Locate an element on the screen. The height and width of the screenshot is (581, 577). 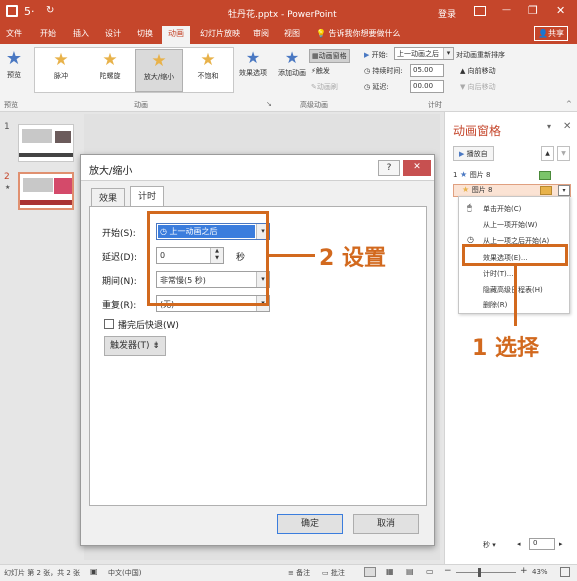
animation-painter-button: ✎动画刷 is located at coordinates (324, 87).